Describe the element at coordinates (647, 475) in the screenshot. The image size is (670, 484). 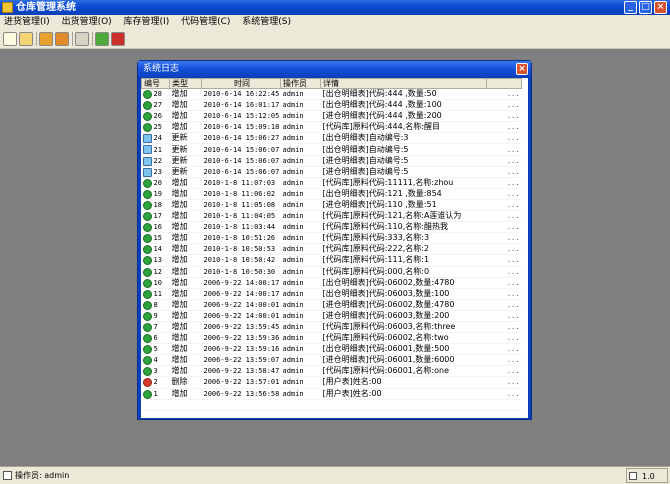
I see `status-version-panel: 1.0` at that location.